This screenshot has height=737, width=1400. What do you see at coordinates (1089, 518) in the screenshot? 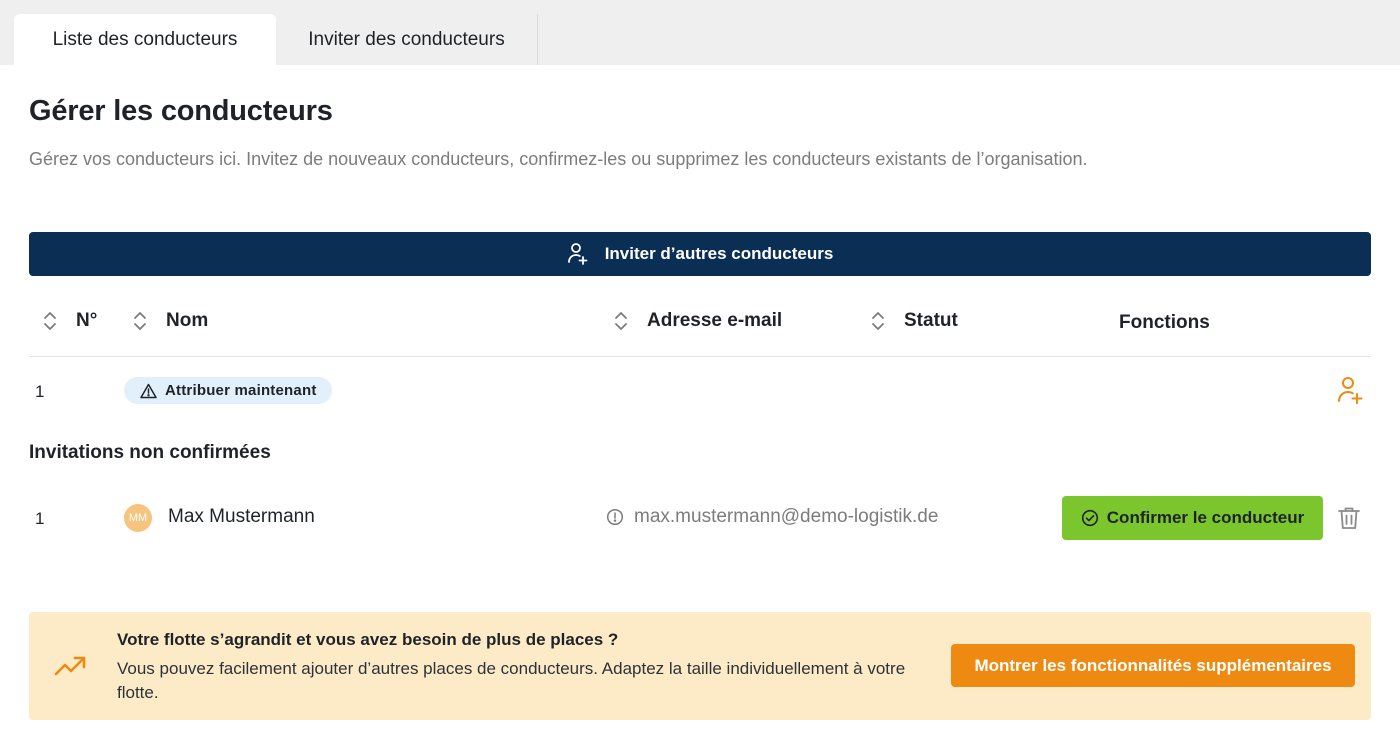
I see `check-circle-icon` at bounding box center [1089, 518].